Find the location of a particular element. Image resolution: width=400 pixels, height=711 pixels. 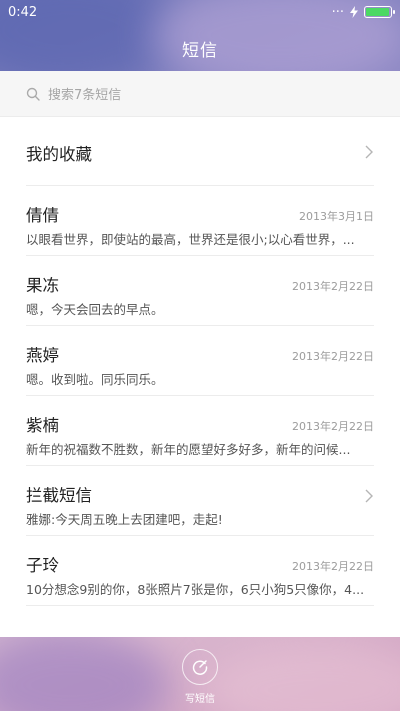

conversation-row: 果冻 2013年2月22日 嗯，今天会回去的早点。 is located at coordinates (200, 291).